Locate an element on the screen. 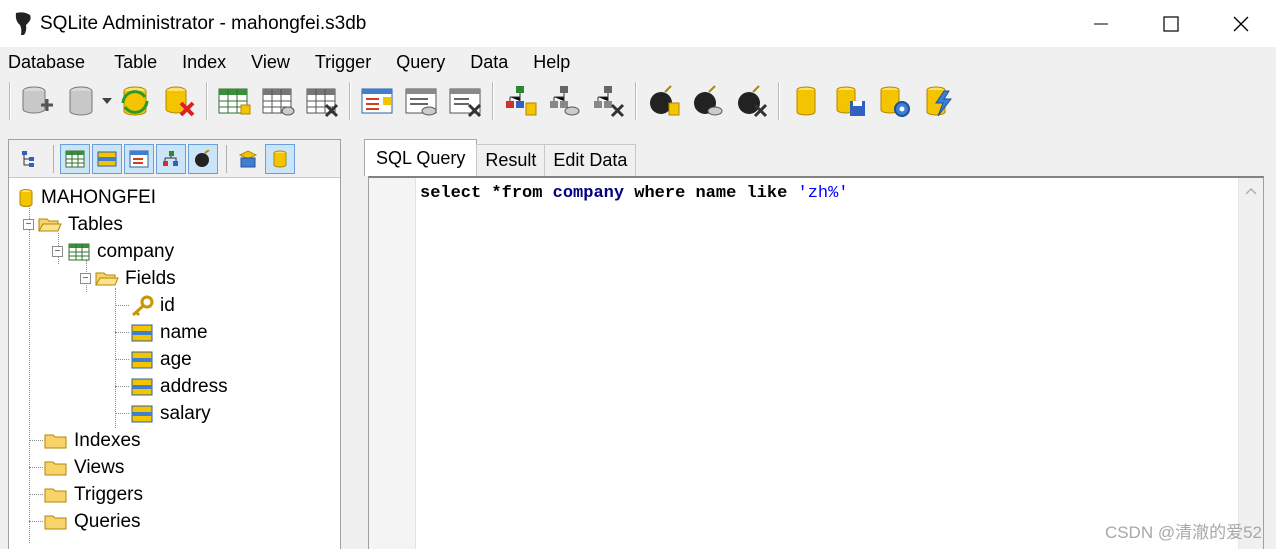  delete-trigger-icon is located at coordinates (753, 101).